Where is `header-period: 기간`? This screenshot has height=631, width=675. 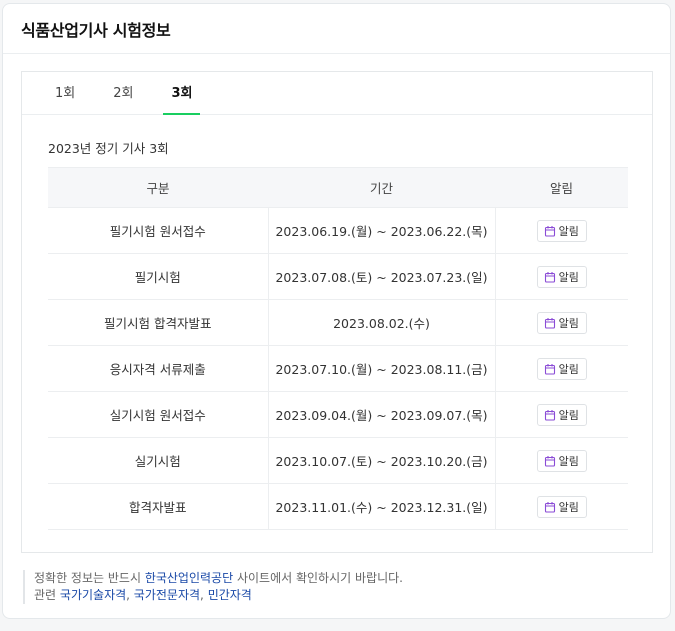 header-period: 기간 is located at coordinates (381, 187).